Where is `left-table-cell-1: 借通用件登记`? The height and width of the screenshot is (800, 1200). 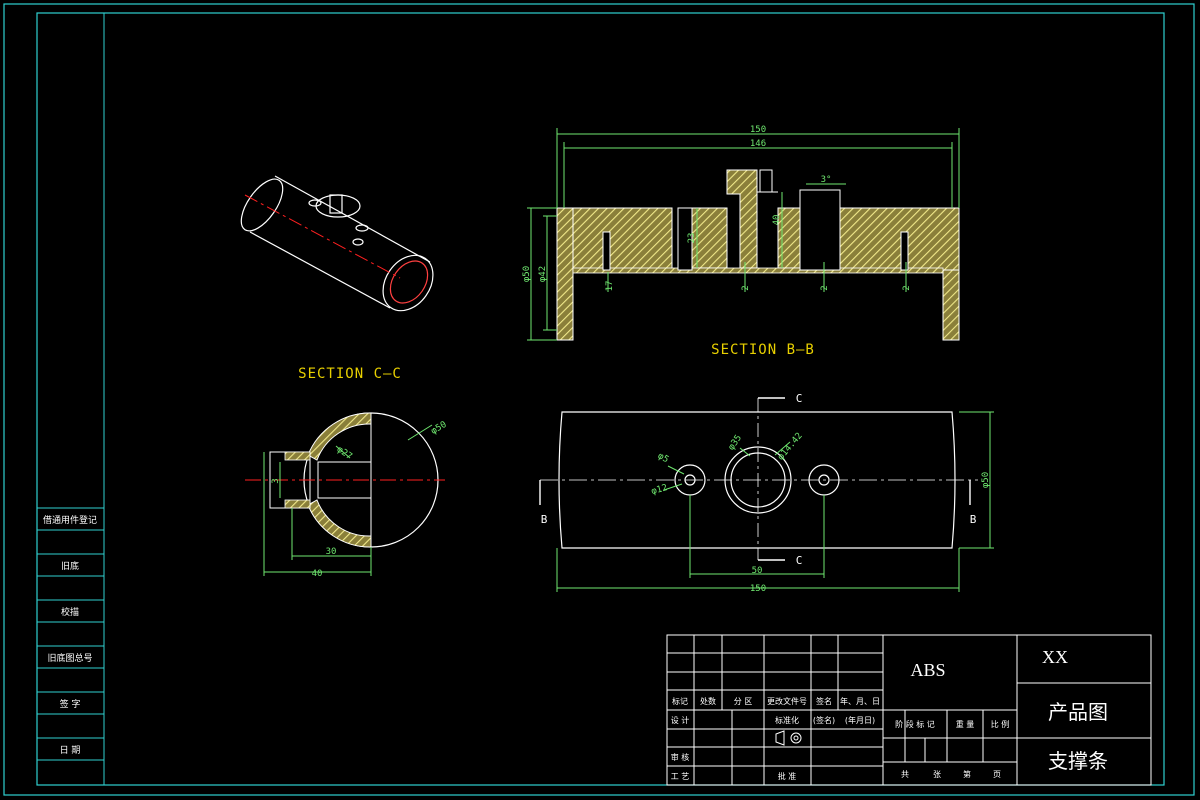 left-table-cell-1: 借通用件登记 is located at coordinates (70, 520).